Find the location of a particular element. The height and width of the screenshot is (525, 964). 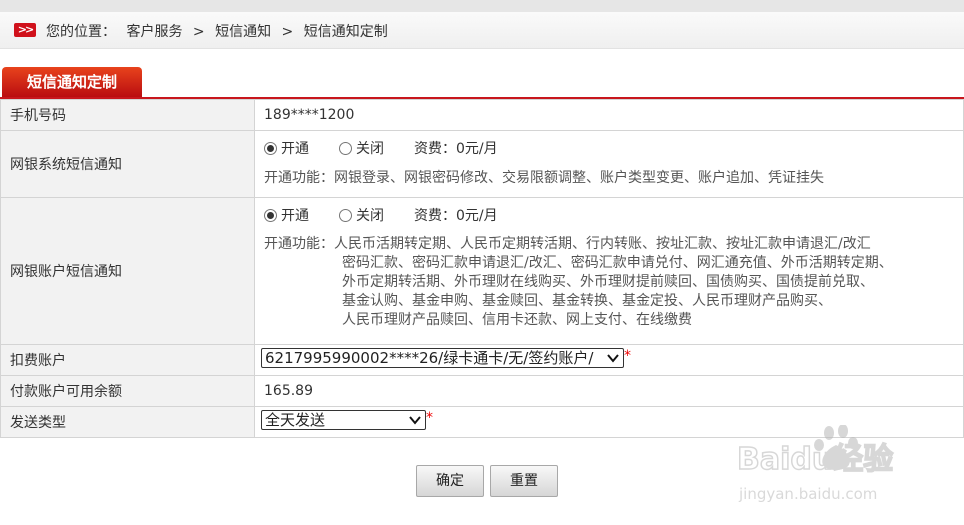

breadcrumb: >> 您的位置： 客户服务 > 短信通知 > 短信通知定制 is located at coordinates (482, 30).